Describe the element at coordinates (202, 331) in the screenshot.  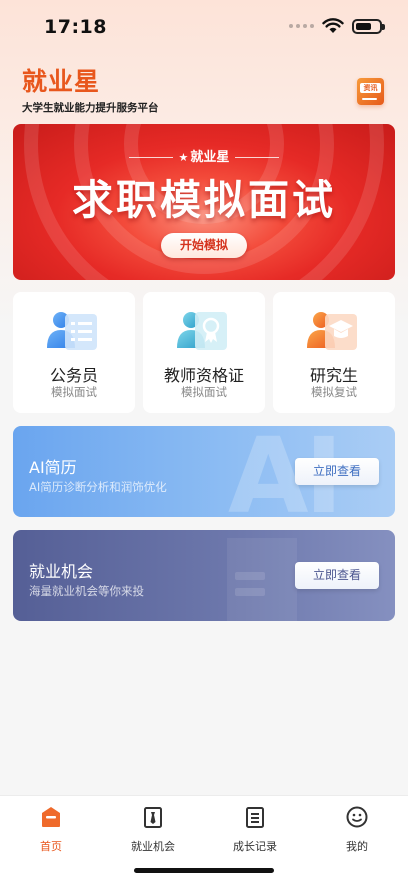
I see `teacher-certificate-icon` at that location.